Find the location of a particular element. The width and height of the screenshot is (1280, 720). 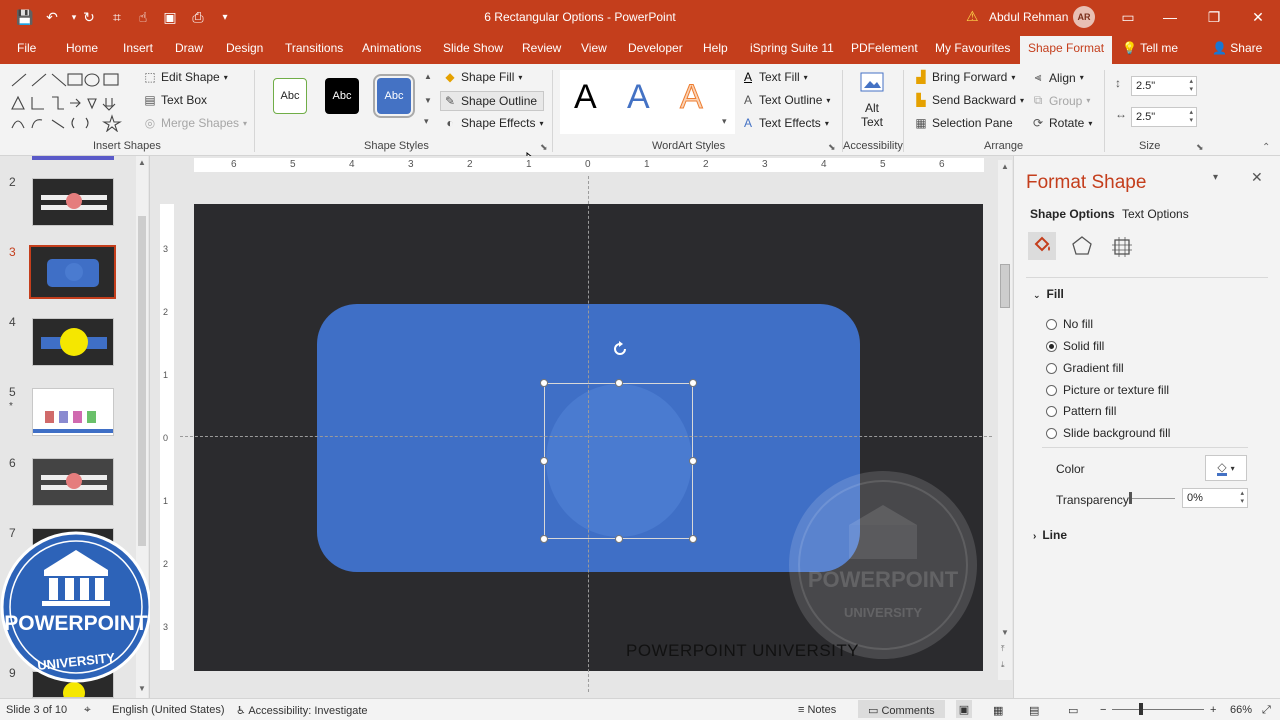

size-launcher-icon: ⬊ is located at coordinates (1200, 147).